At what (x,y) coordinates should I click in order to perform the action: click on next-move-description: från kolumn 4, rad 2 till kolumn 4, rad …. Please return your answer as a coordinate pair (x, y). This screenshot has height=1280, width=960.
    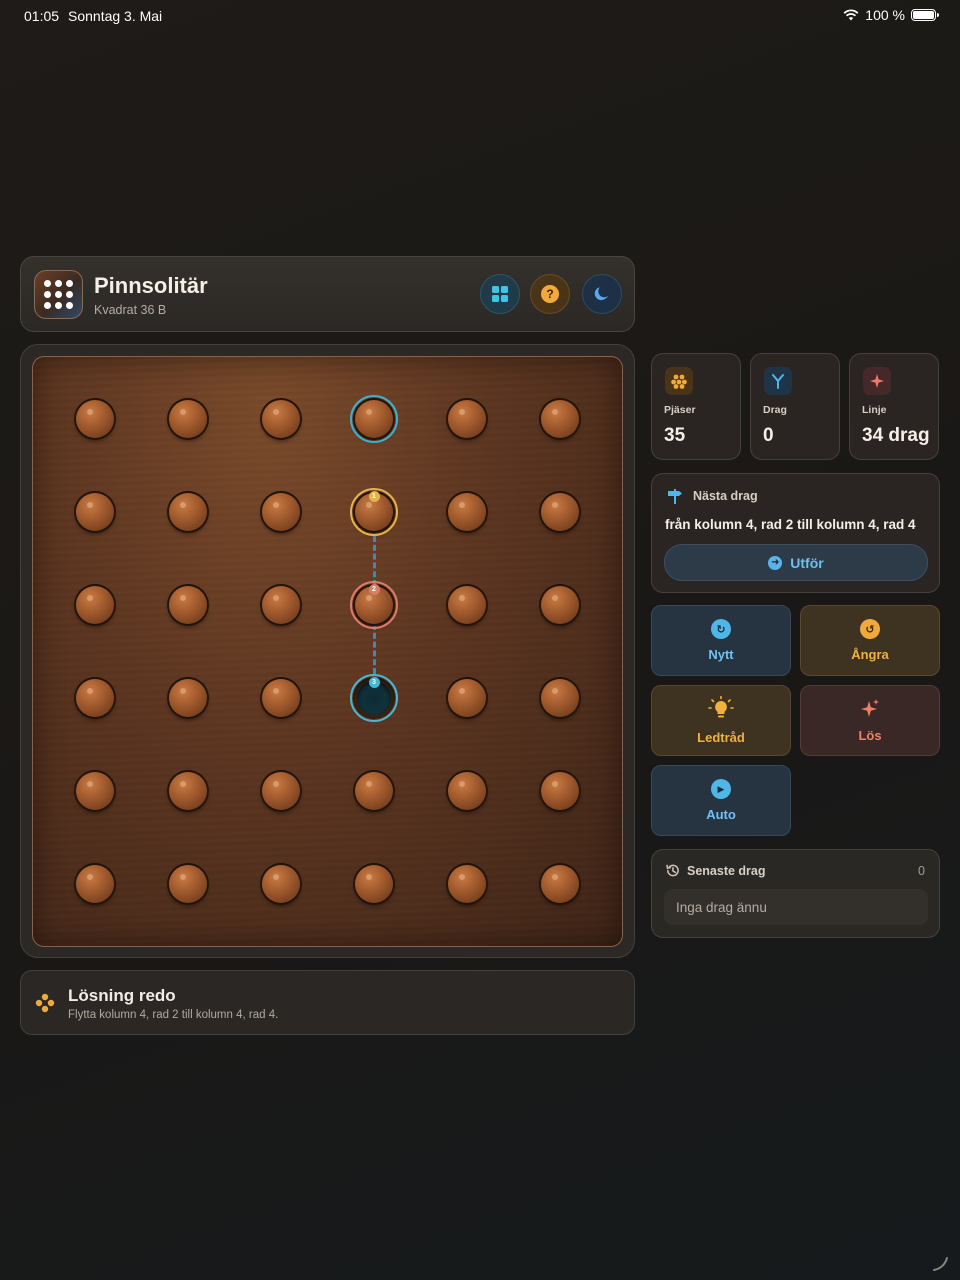
    Looking at the image, I should click on (790, 524).